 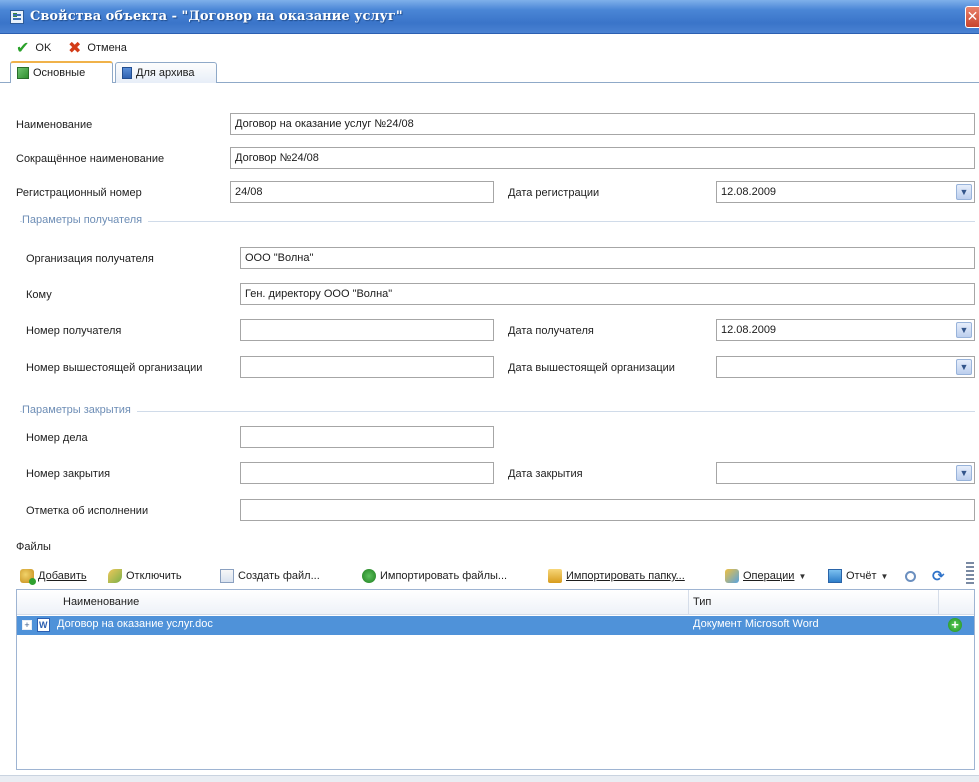 What do you see at coordinates (107, 48) in the screenshot?
I see `cancel-label: Отмена` at bounding box center [107, 48].